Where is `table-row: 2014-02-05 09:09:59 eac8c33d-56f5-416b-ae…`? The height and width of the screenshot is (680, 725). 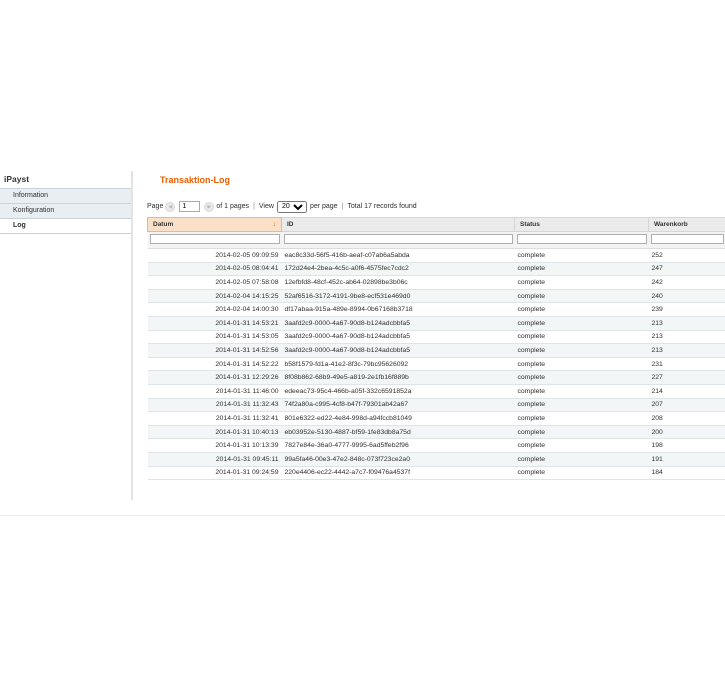 table-row: 2014-02-05 09:09:59 eac8c33d-56f5-416b-ae… is located at coordinates (436, 255).